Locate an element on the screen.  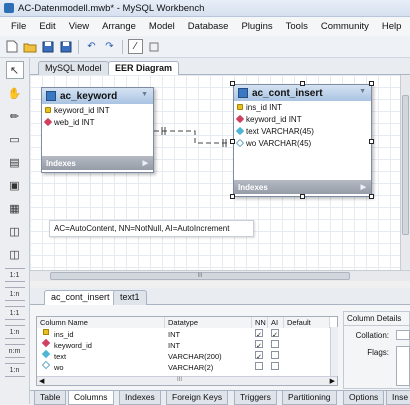
column-row: wo VARCHAR(45) is located at coordinates (302, 143).